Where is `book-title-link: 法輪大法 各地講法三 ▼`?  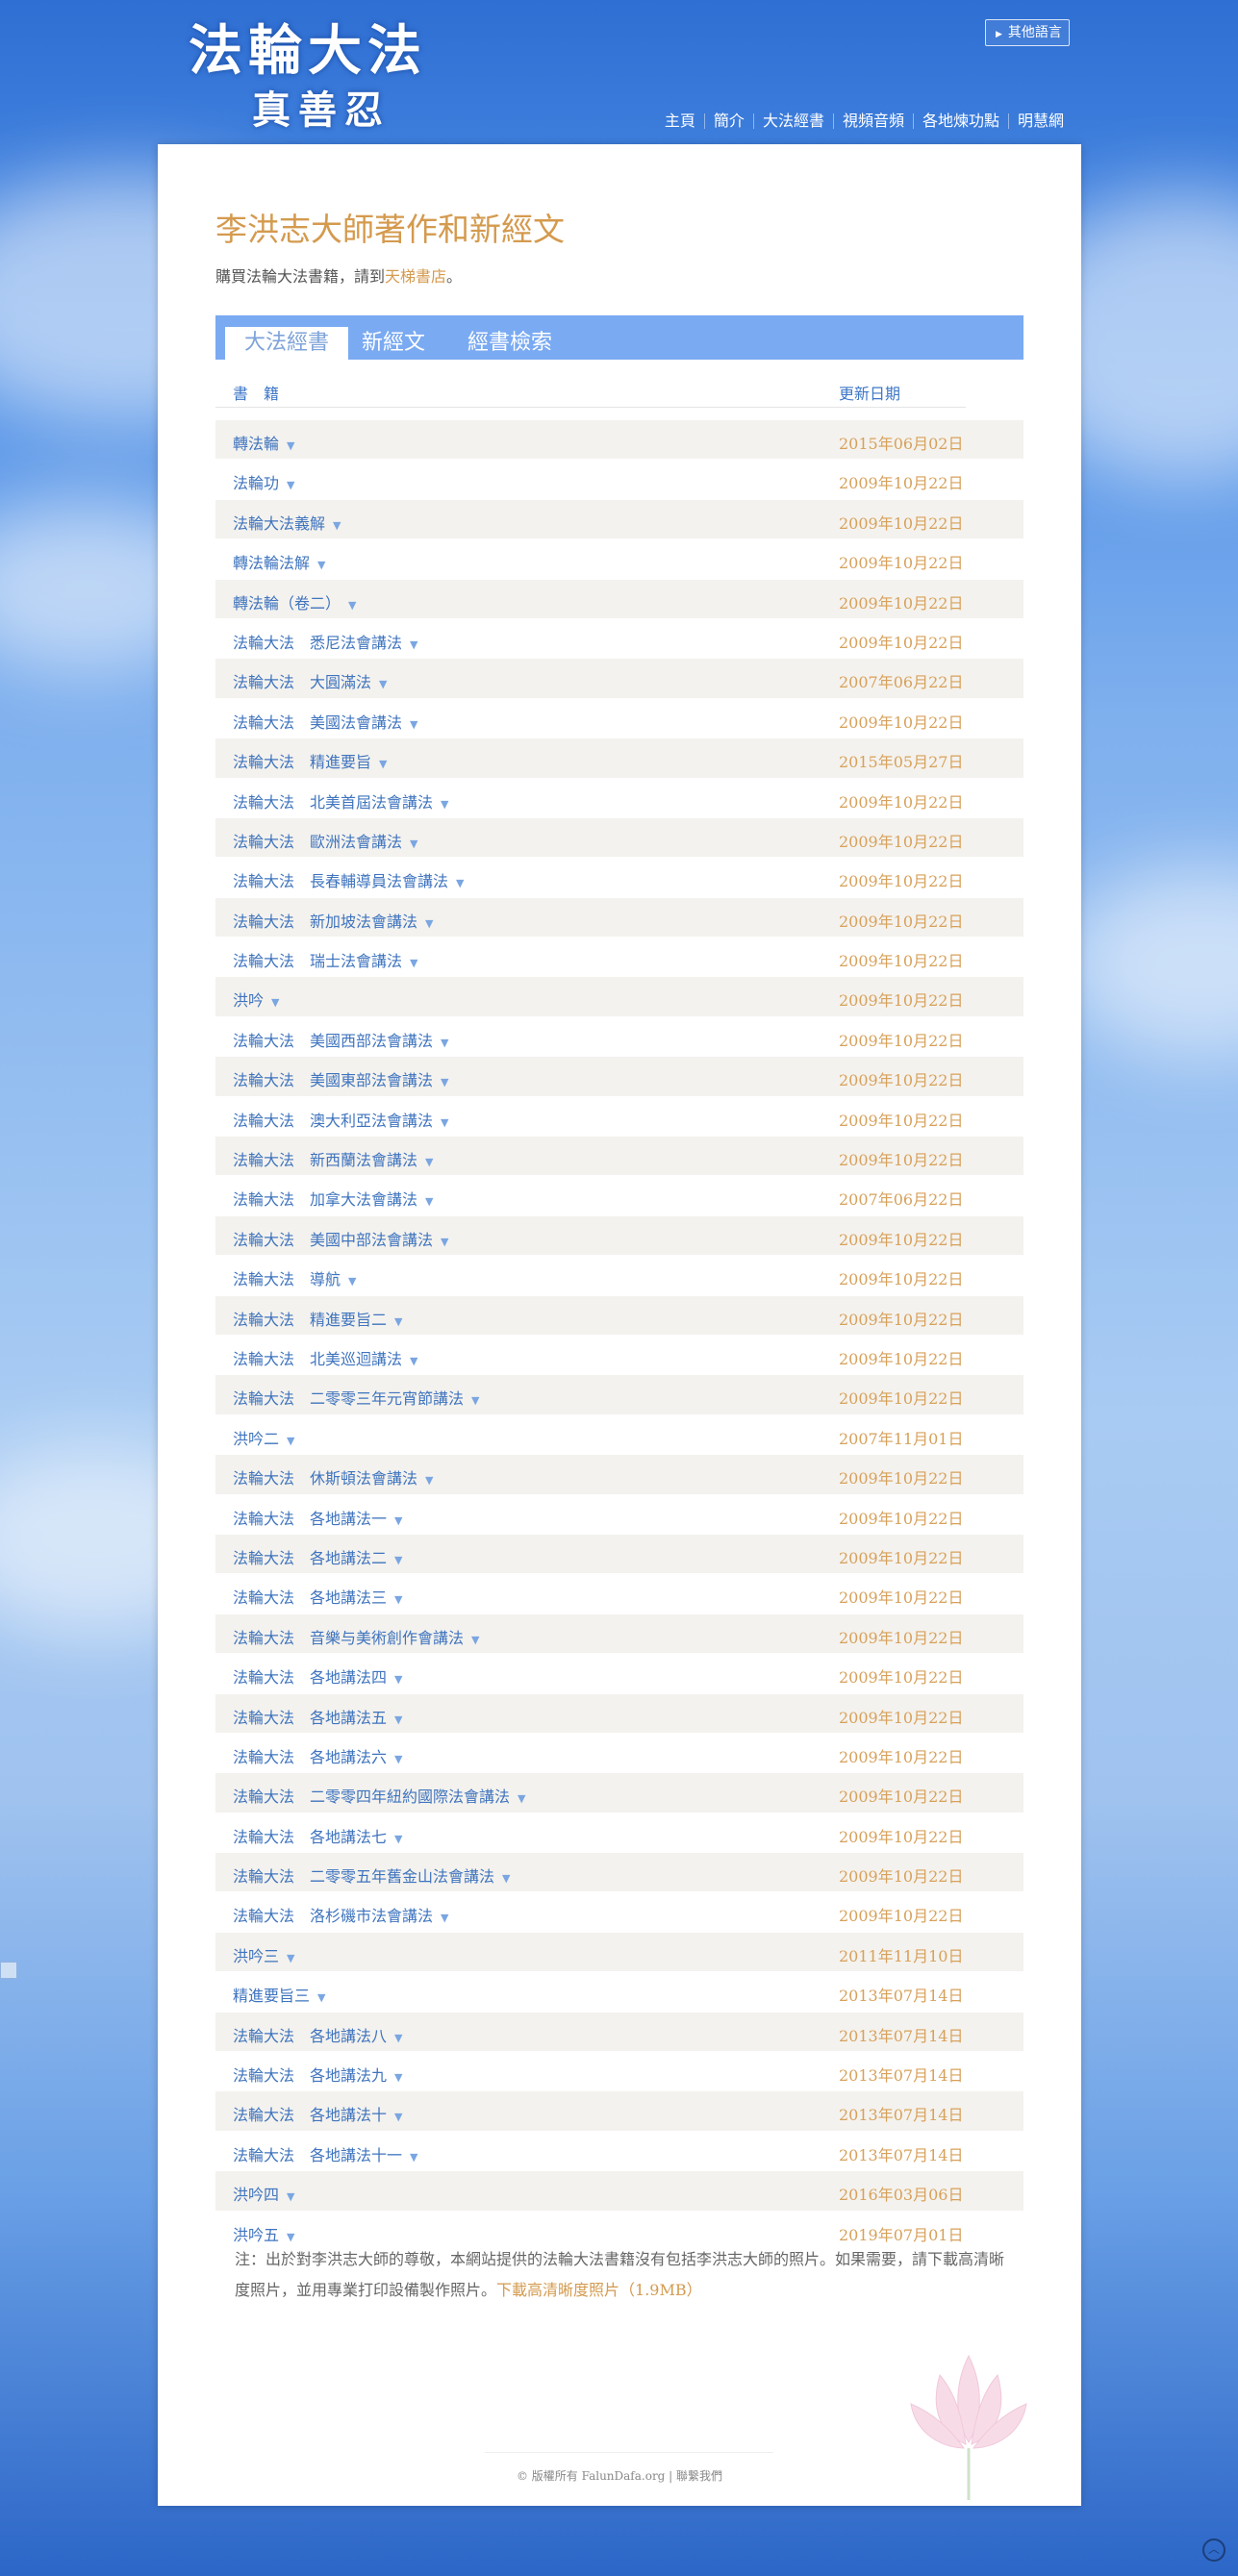 book-title-link: 法輪大法 各地講法三 ▼ is located at coordinates (317, 1596).